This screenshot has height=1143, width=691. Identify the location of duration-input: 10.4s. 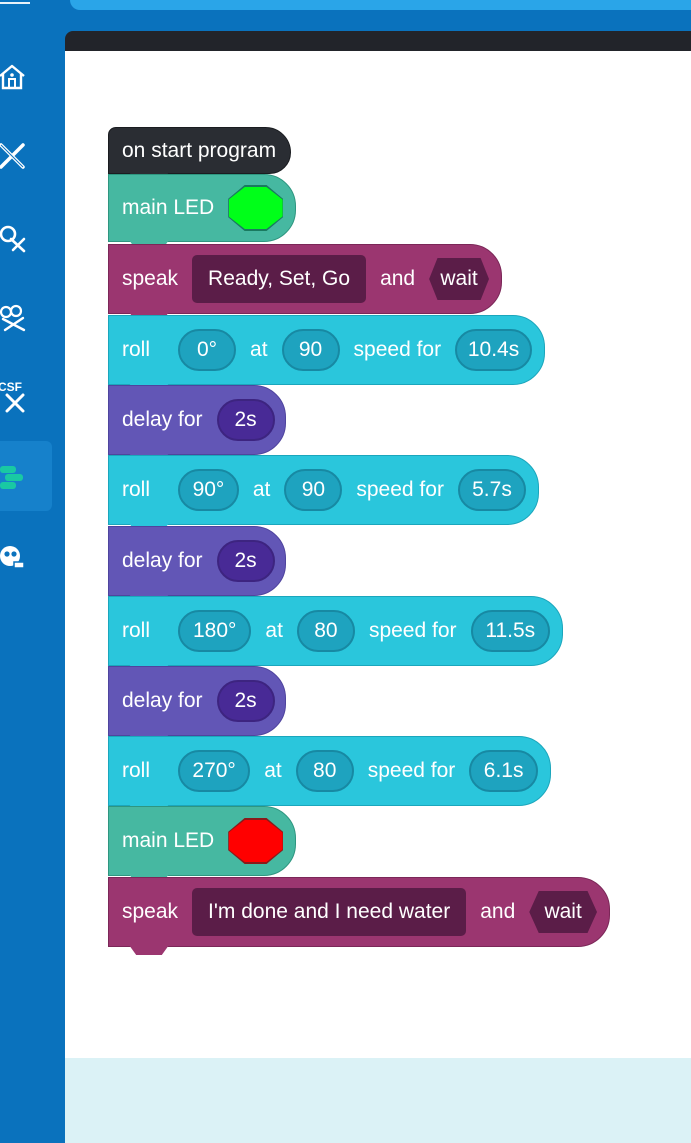
(493, 350).